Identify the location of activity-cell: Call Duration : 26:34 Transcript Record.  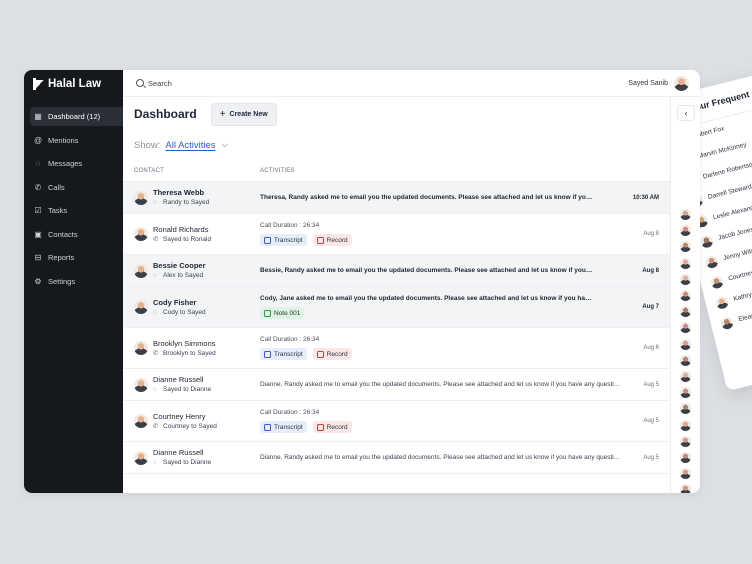
(465, 234).